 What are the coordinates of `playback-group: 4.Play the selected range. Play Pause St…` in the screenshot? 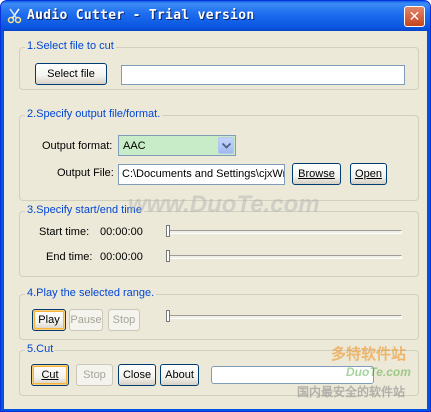 It's located at (219, 313).